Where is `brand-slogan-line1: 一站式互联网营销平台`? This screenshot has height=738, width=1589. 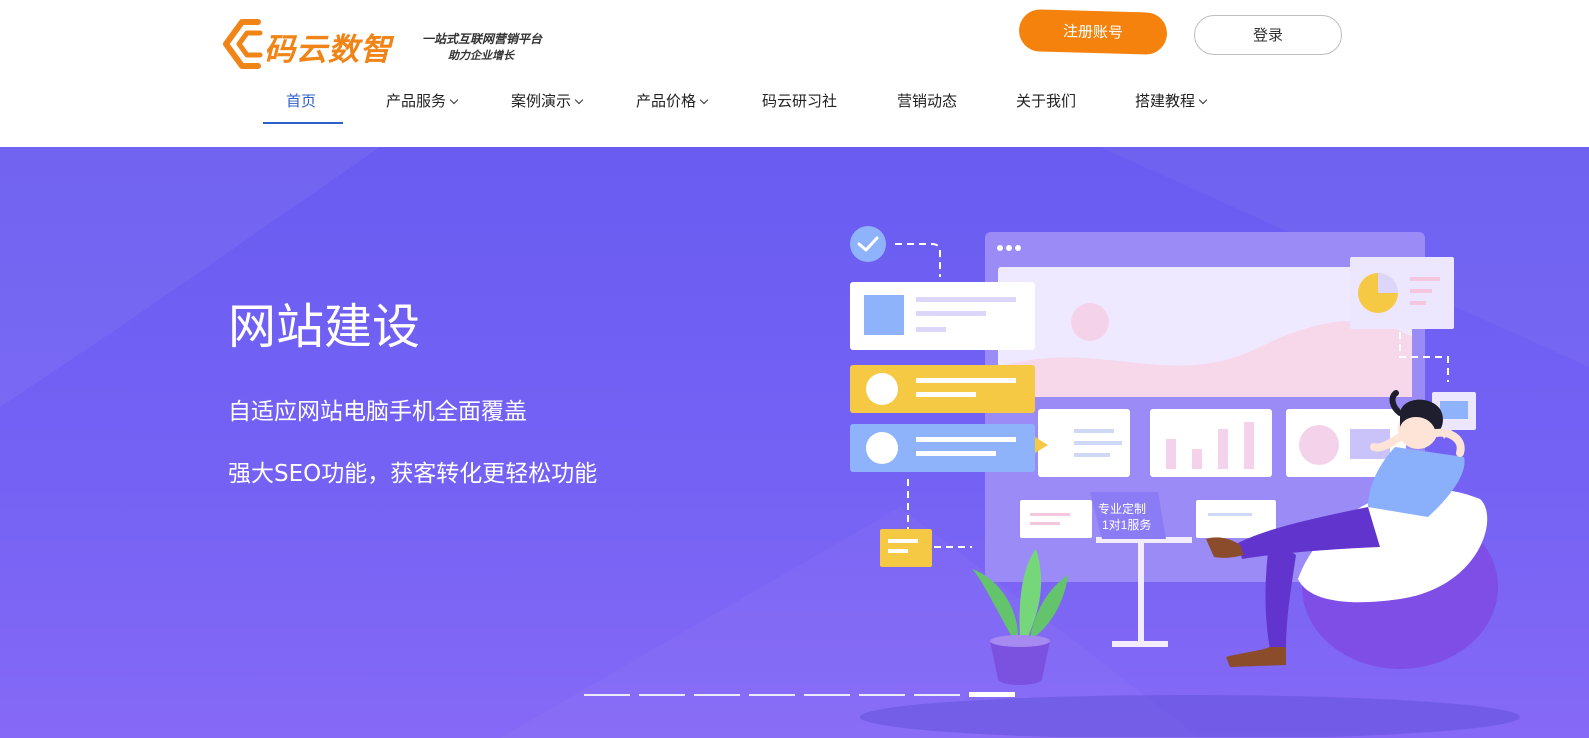
brand-slogan-line1: 一站式互联网营销平台 is located at coordinates (482, 39).